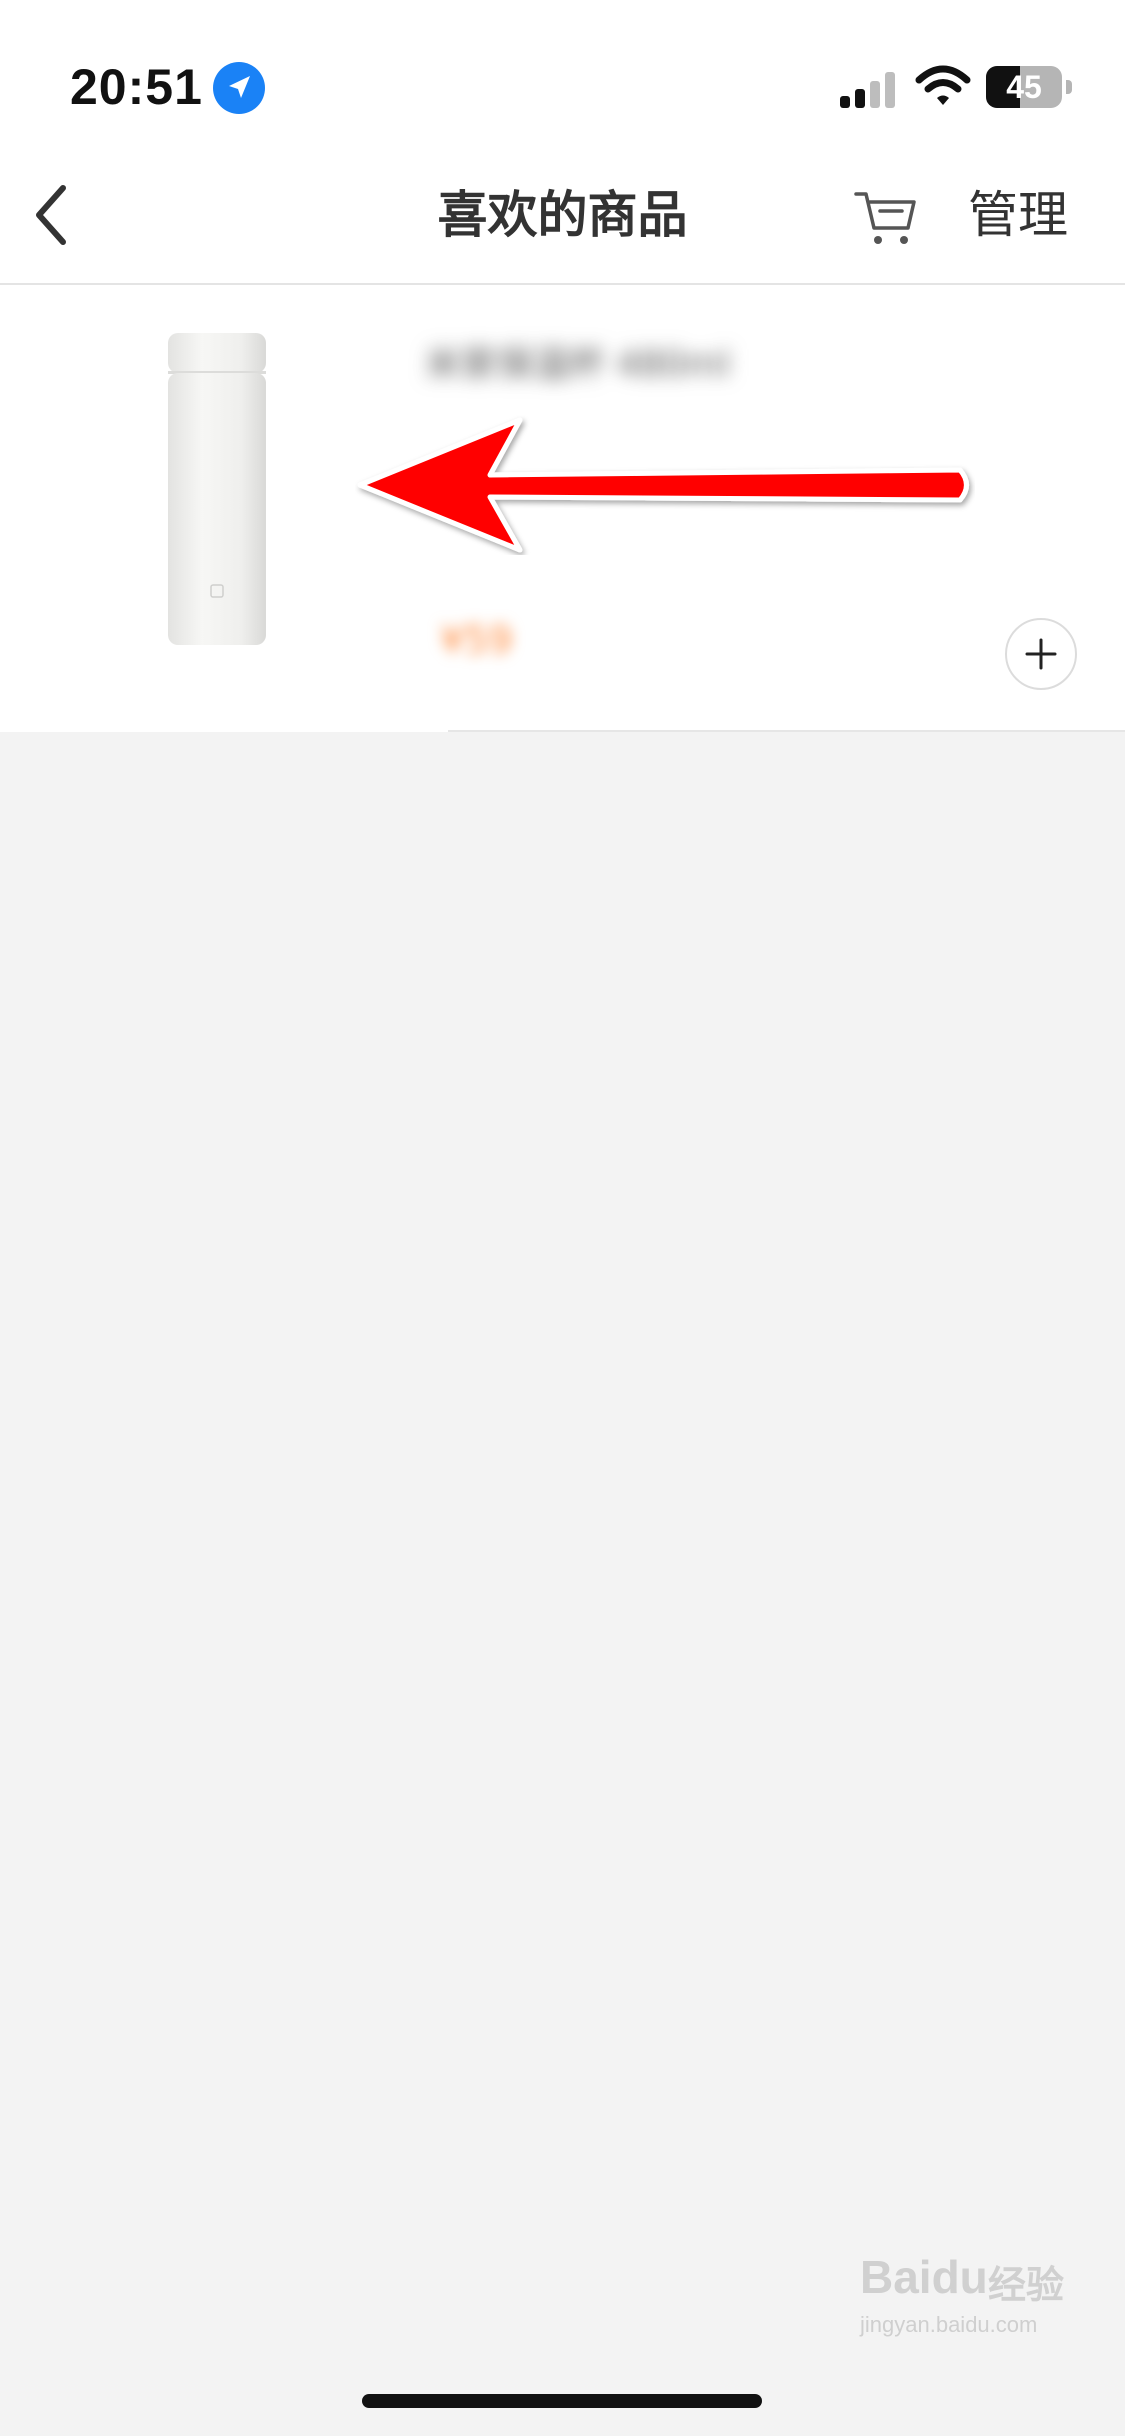  Describe the element at coordinates (867, 90) in the screenshot. I see `cellular-signal-icon` at that location.